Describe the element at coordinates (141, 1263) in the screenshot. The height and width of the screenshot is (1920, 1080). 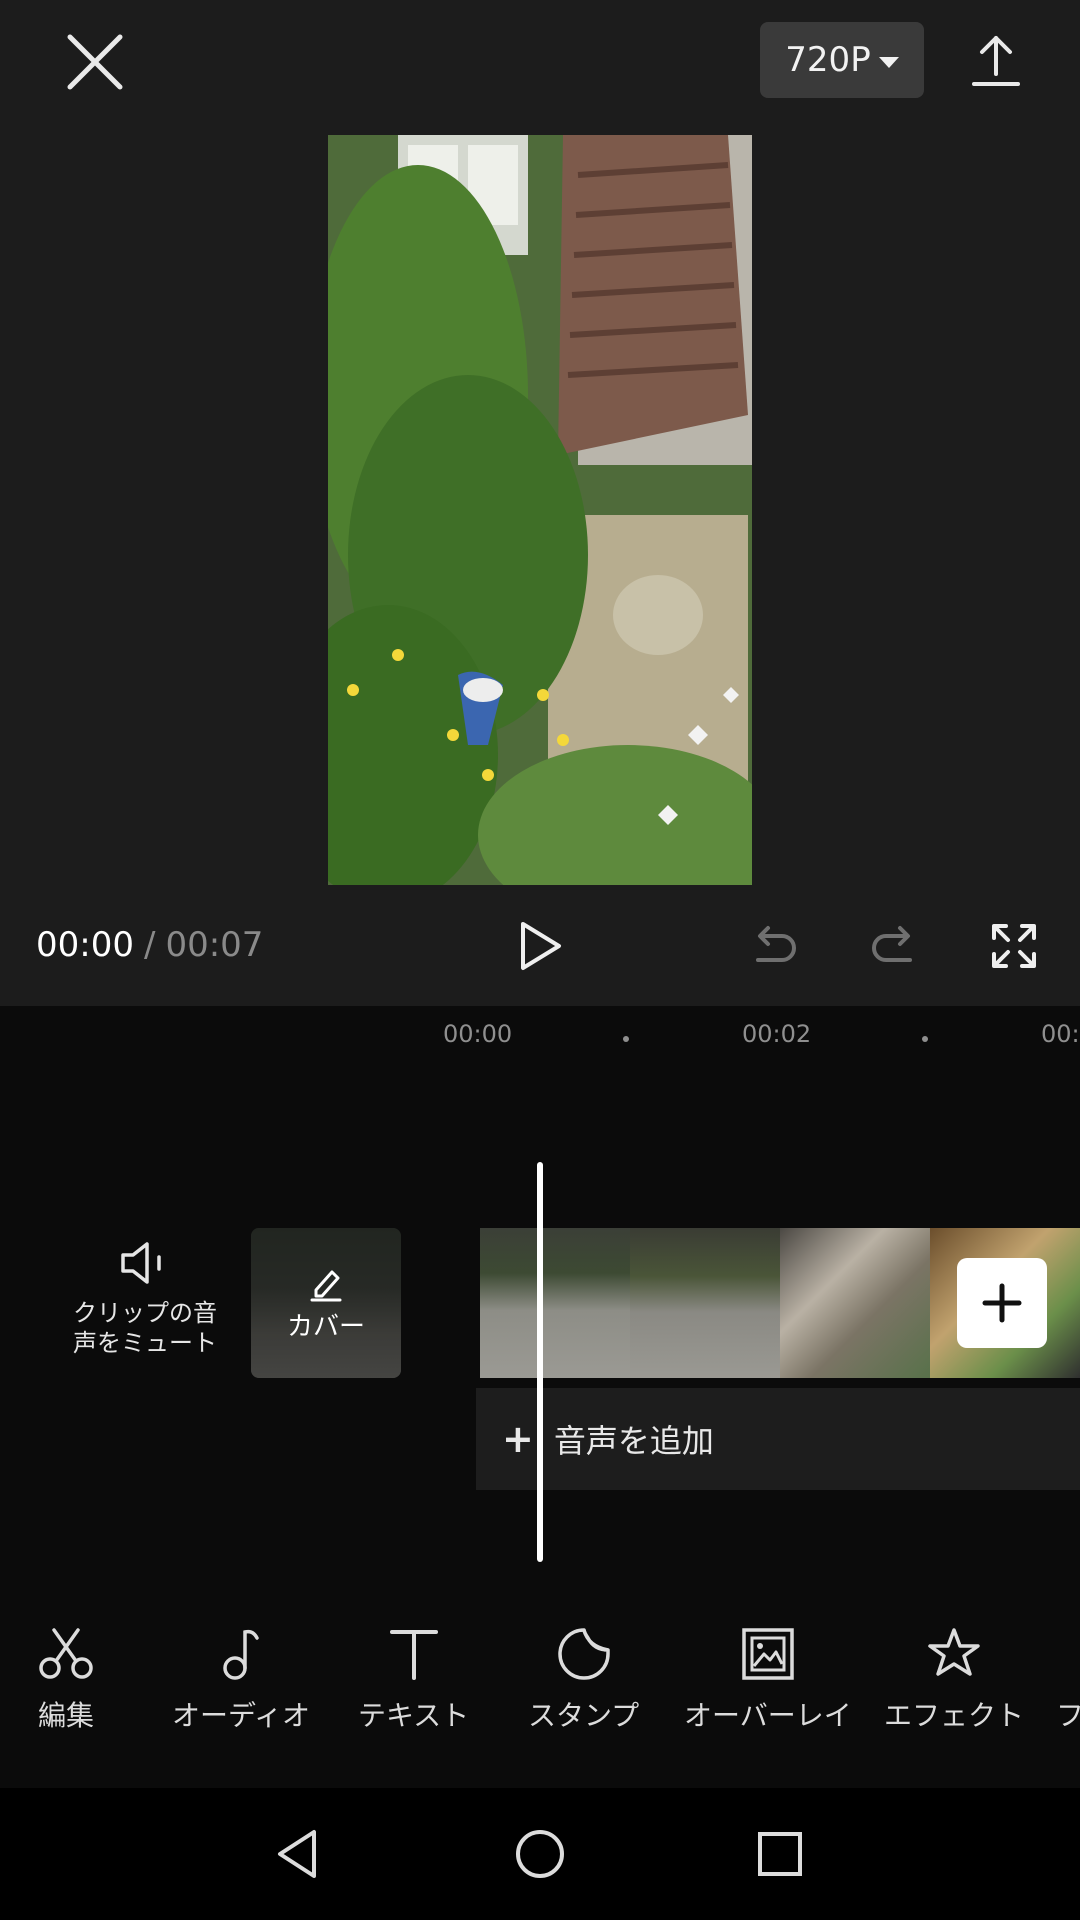
I see `speaker-icon` at that location.